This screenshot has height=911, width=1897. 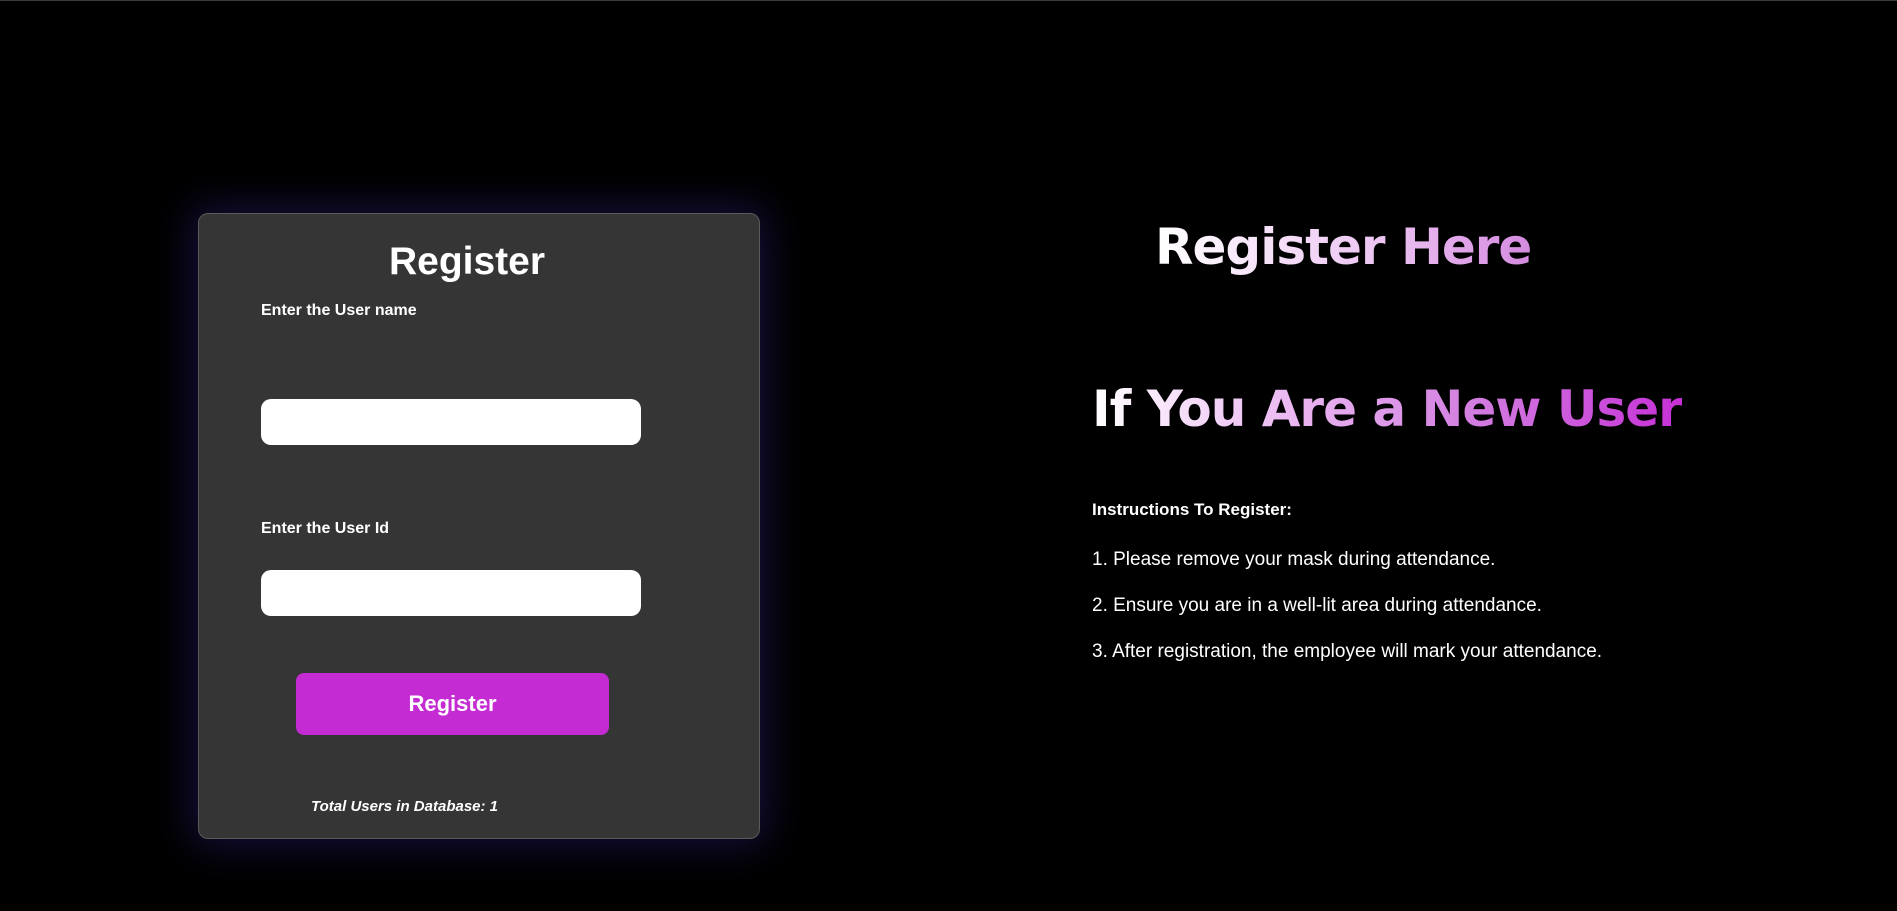 I want to click on register-button: Register, so click(x=452, y=704).